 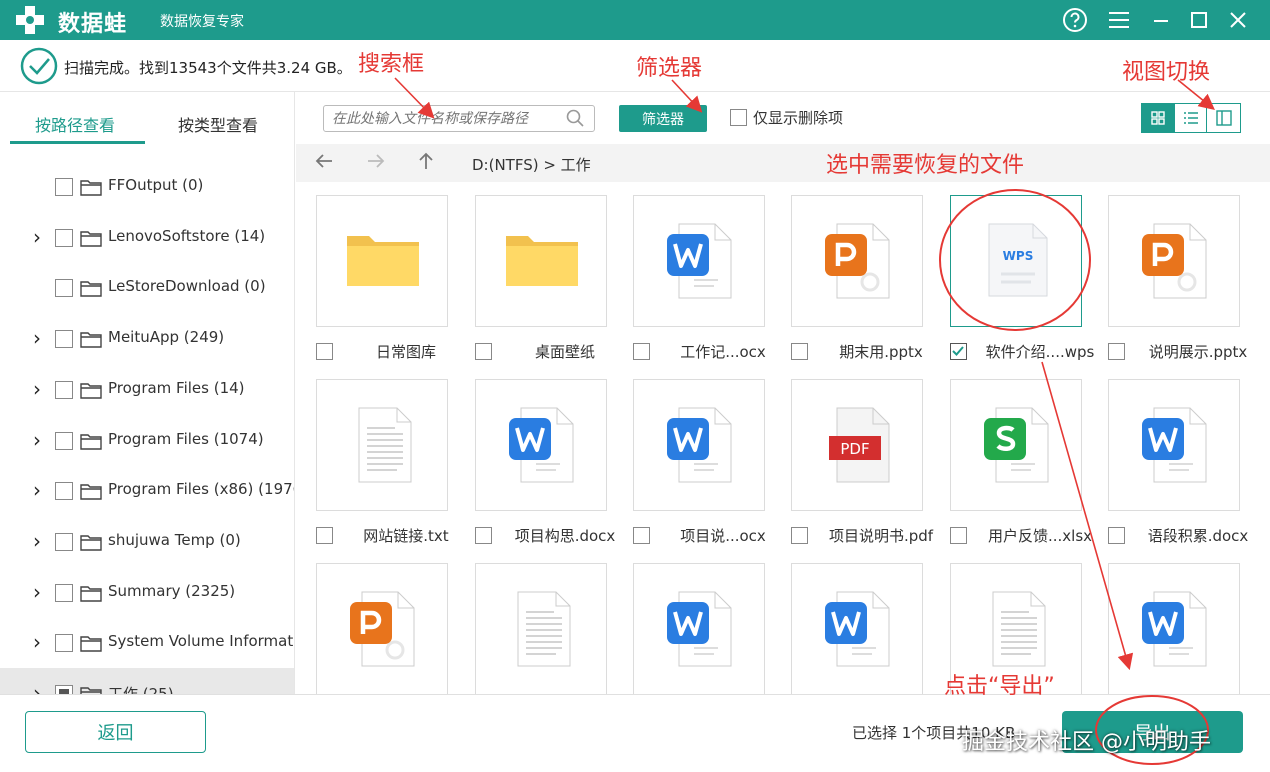 What do you see at coordinates (857, 445) in the screenshot?
I see `file-thumbnail: PDF` at bounding box center [857, 445].